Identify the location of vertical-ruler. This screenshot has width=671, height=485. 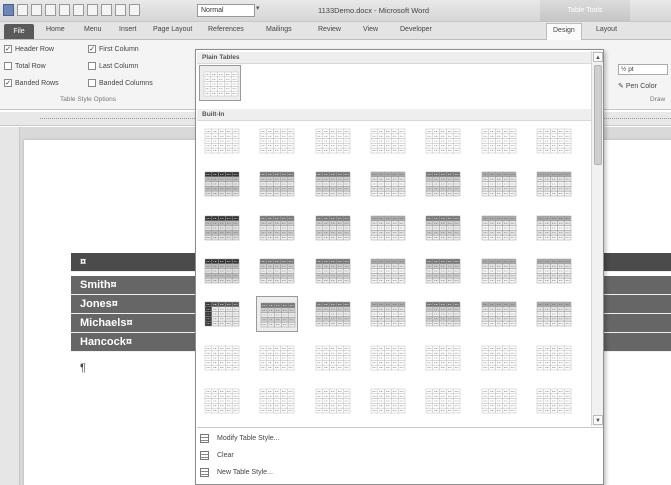
(10, 306).